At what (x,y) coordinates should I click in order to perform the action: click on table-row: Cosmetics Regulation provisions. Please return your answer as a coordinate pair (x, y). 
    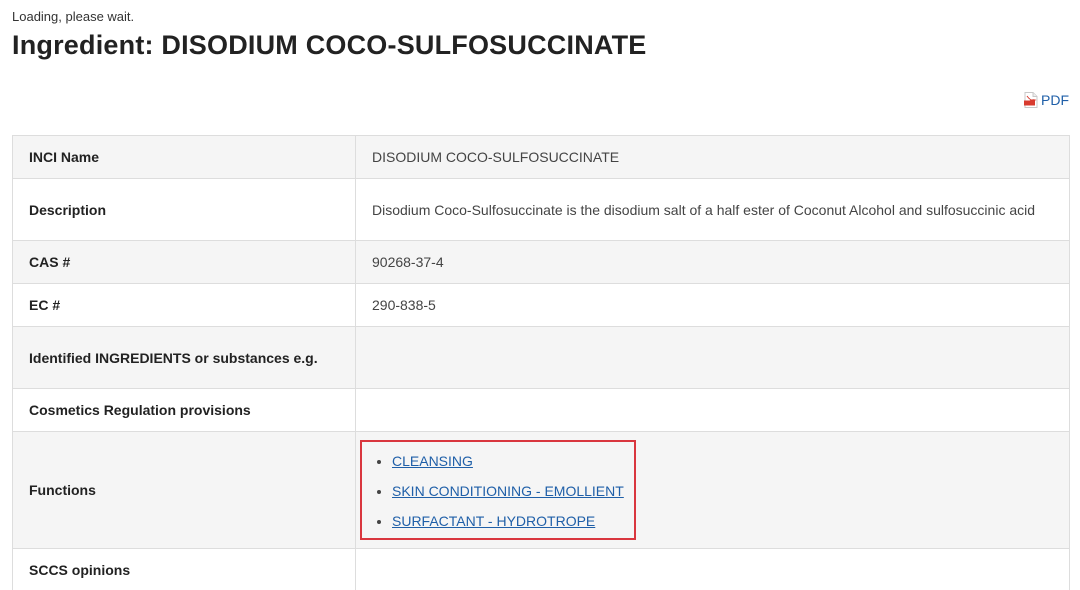
    Looking at the image, I should click on (541, 410).